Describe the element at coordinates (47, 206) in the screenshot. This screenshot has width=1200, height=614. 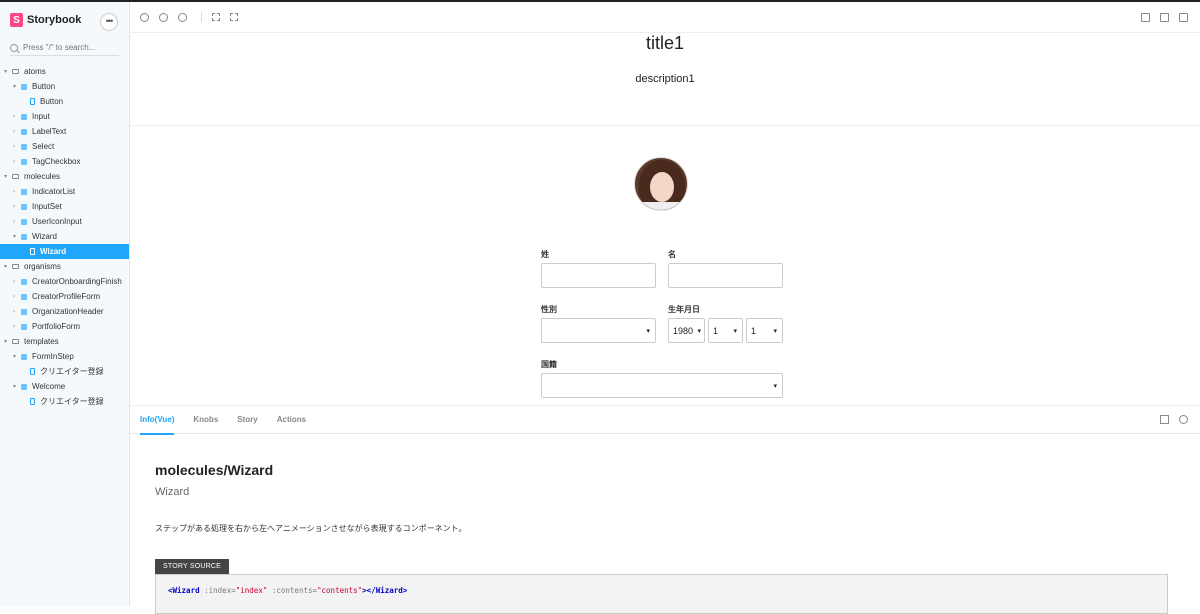
I see `sidebar-item-label: InputSet` at that location.